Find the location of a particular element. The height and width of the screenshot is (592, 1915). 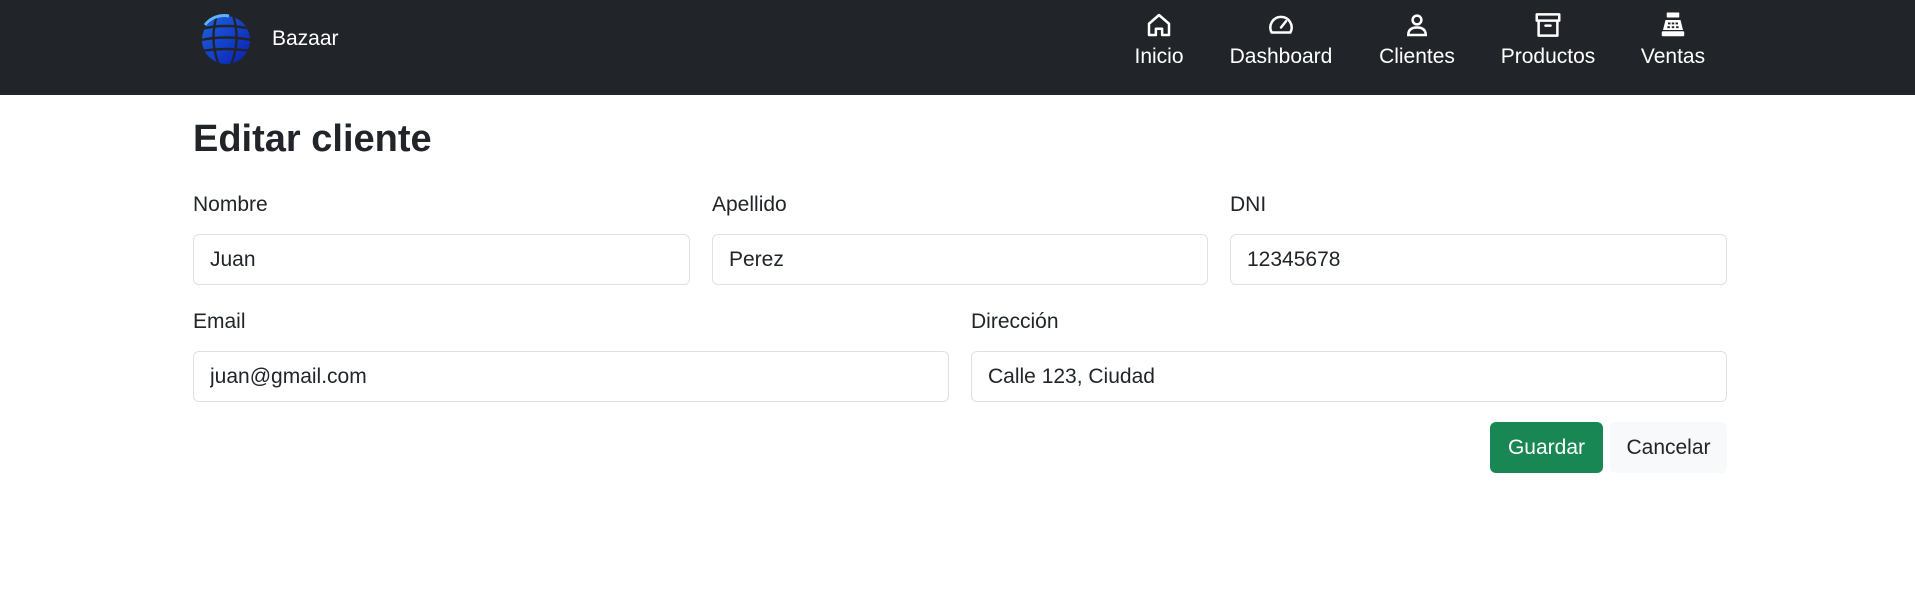

field-nombre: Nombre is located at coordinates (441, 237).